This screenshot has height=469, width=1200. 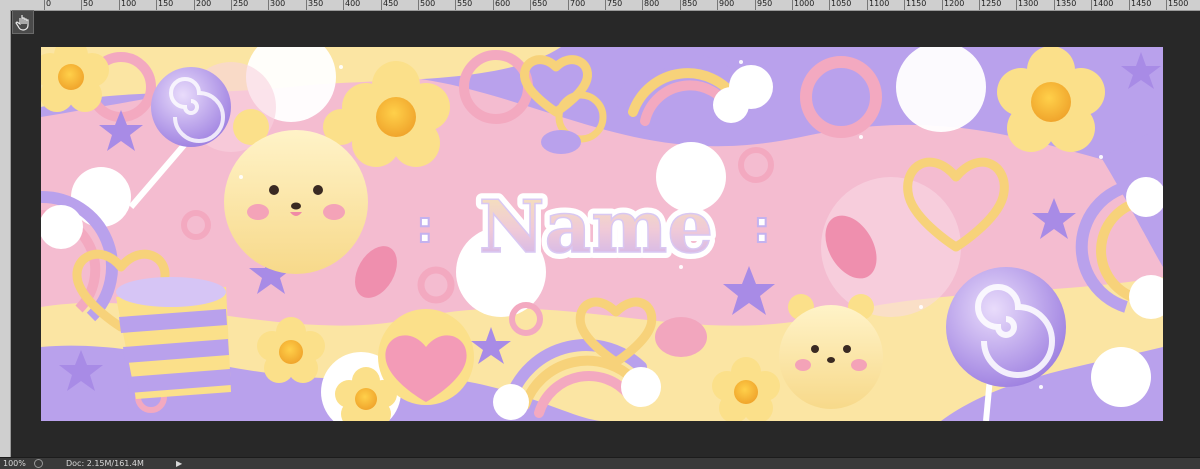 I want to click on ruler-tick-label: 50, so click(x=88, y=4).